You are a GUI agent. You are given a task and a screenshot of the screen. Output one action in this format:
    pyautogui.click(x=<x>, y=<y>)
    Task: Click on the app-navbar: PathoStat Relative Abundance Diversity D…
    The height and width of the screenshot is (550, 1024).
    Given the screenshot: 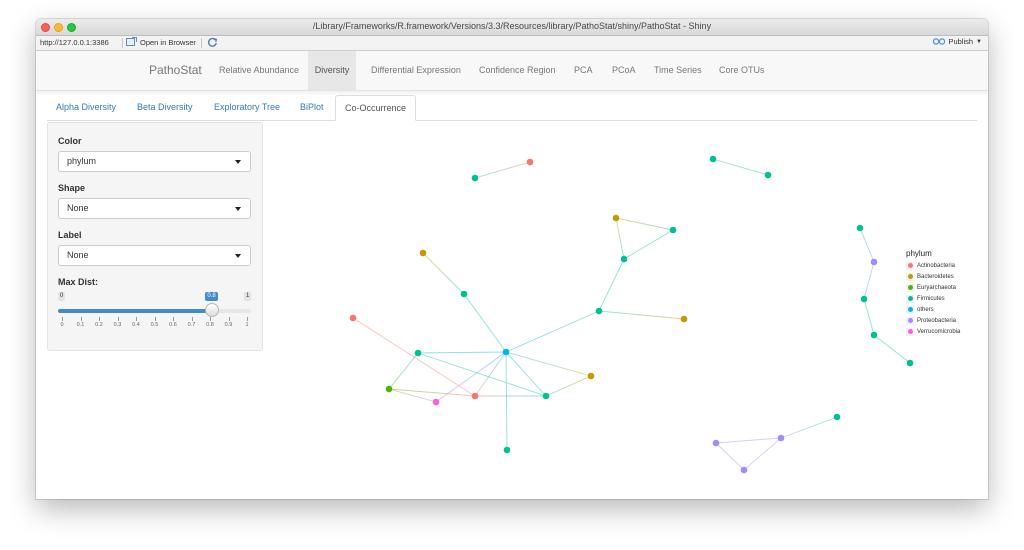 What is the action you would take?
    pyautogui.click(x=512, y=71)
    